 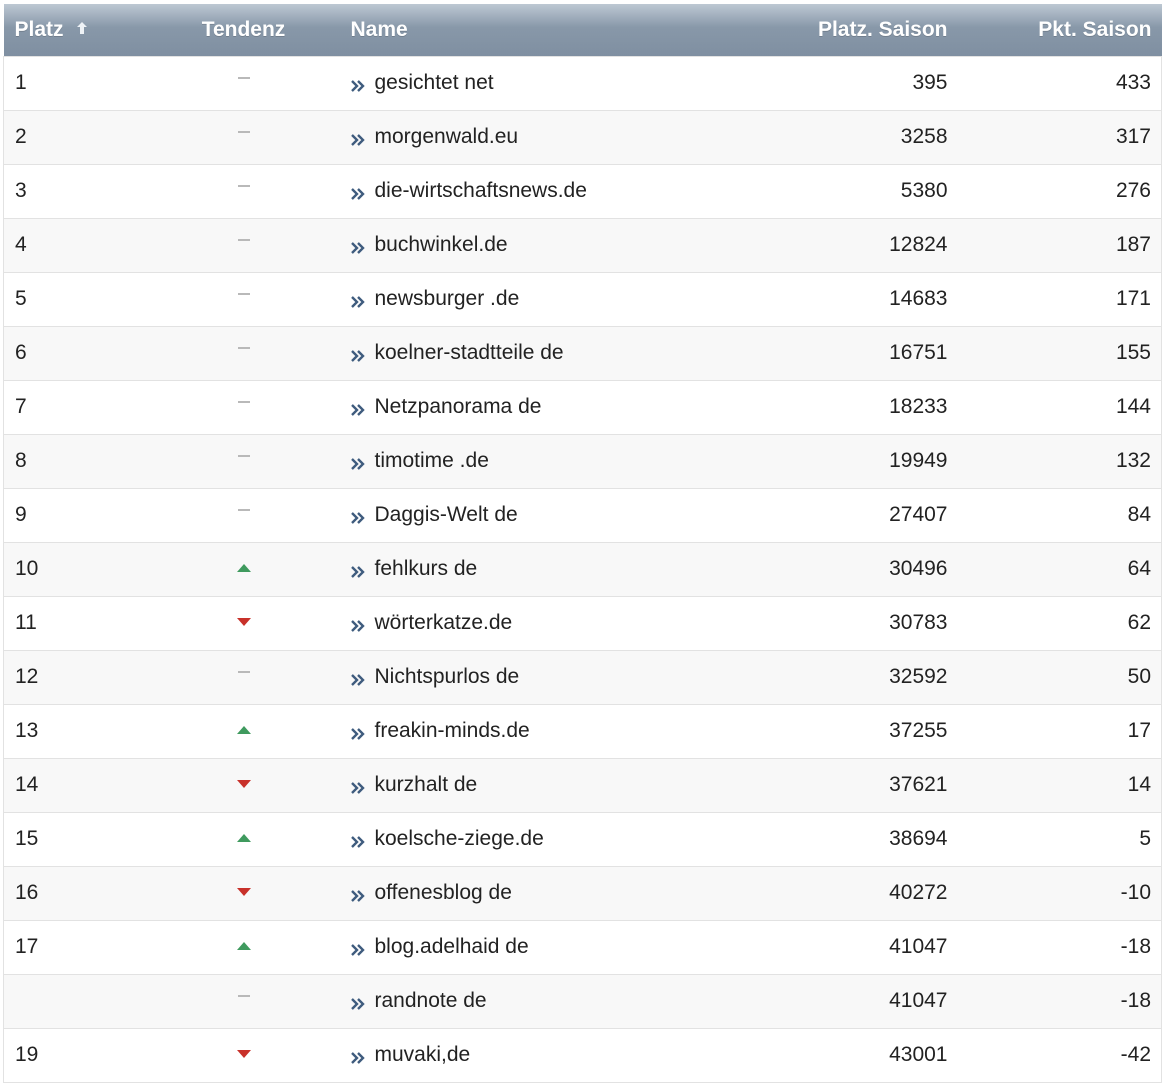 What do you see at coordinates (83, 461) in the screenshot?
I see `cell-platz: 8` at bounding box center [83, 461].